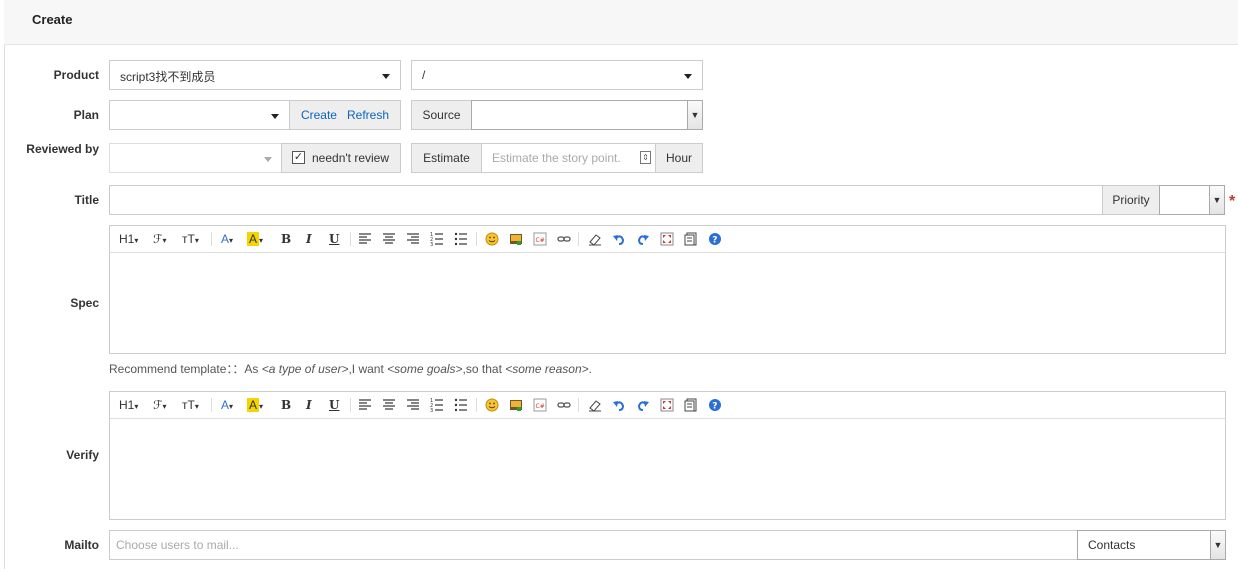  What do you see at coordinates (1232, 201) in the screenshot?
I see `required-mark: *` at bounding box center [1232, 201].